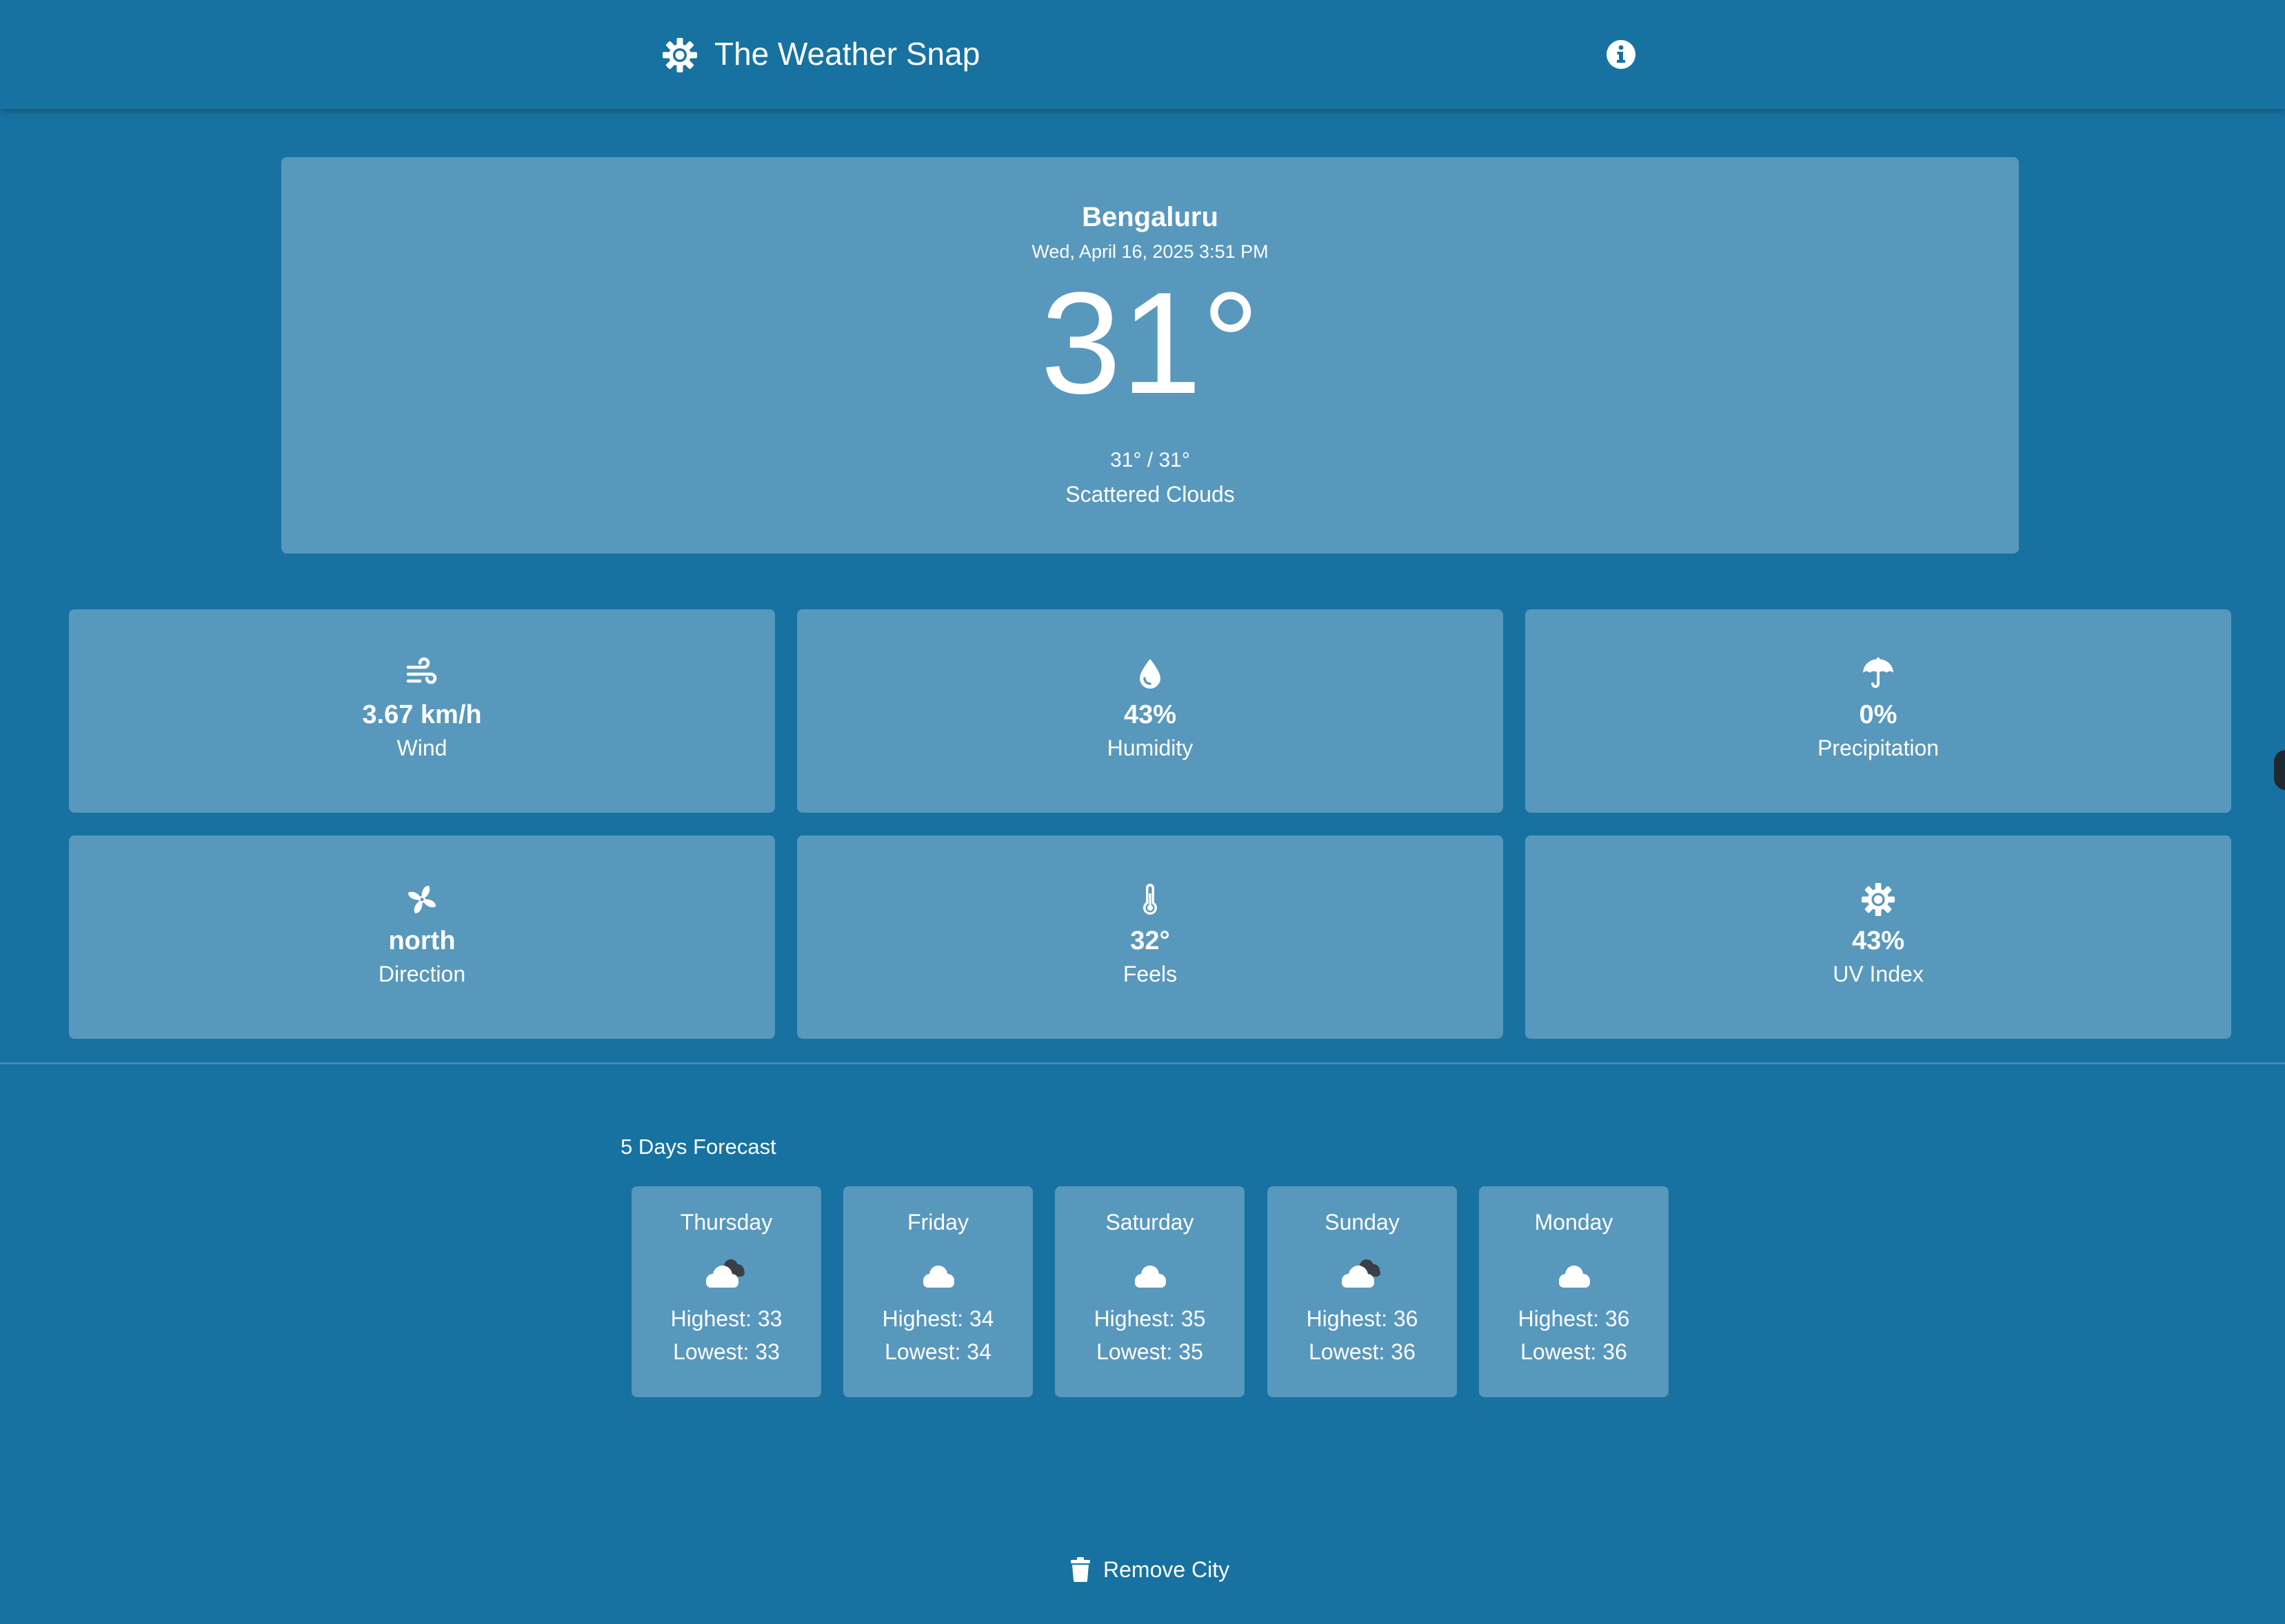  I want to click on forecast-day-name: Friday, so click(938, 1222).